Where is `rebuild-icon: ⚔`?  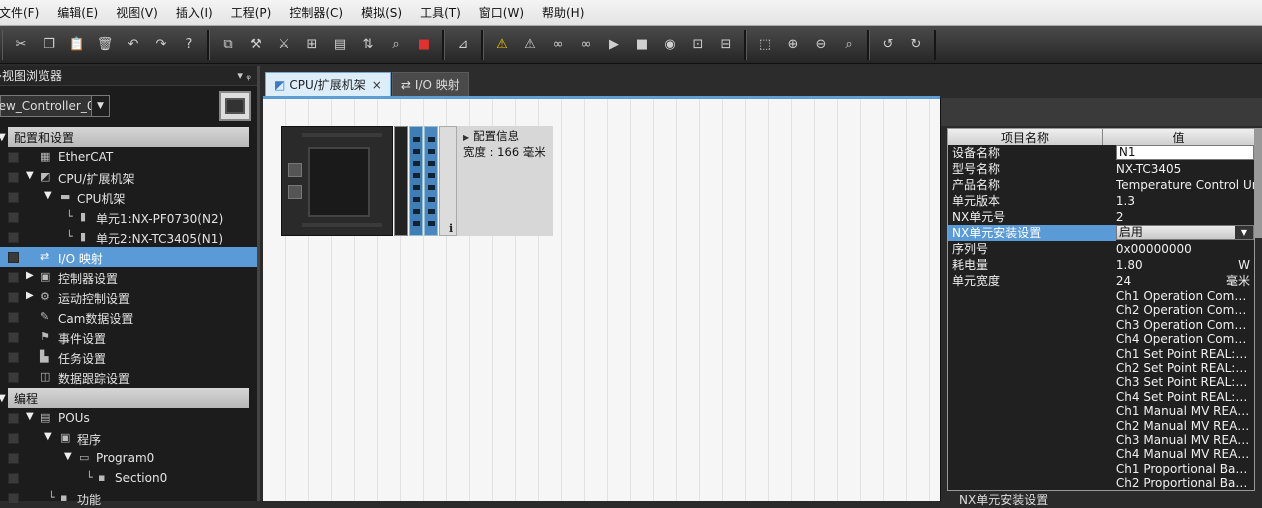
rebuild-icon: ⚔ is located at coordinates (284, 45).